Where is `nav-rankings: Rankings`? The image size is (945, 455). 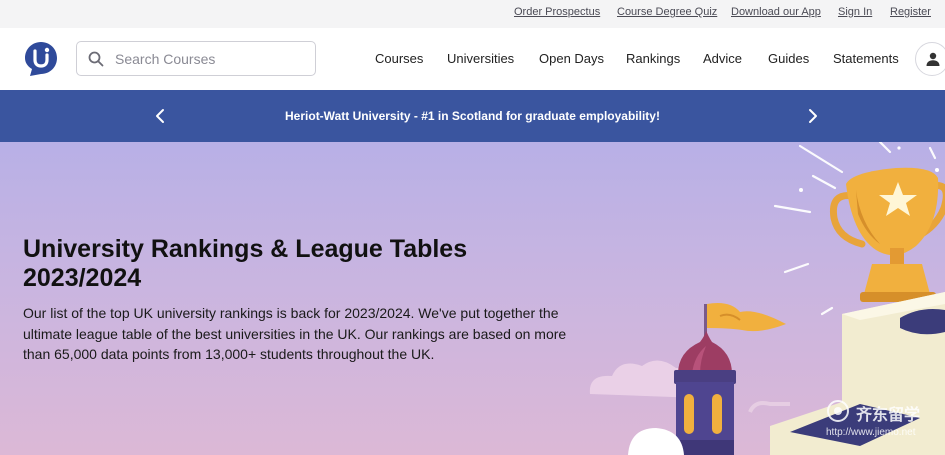 nav-rankings: Rankings is located at coordinates (653, 58).